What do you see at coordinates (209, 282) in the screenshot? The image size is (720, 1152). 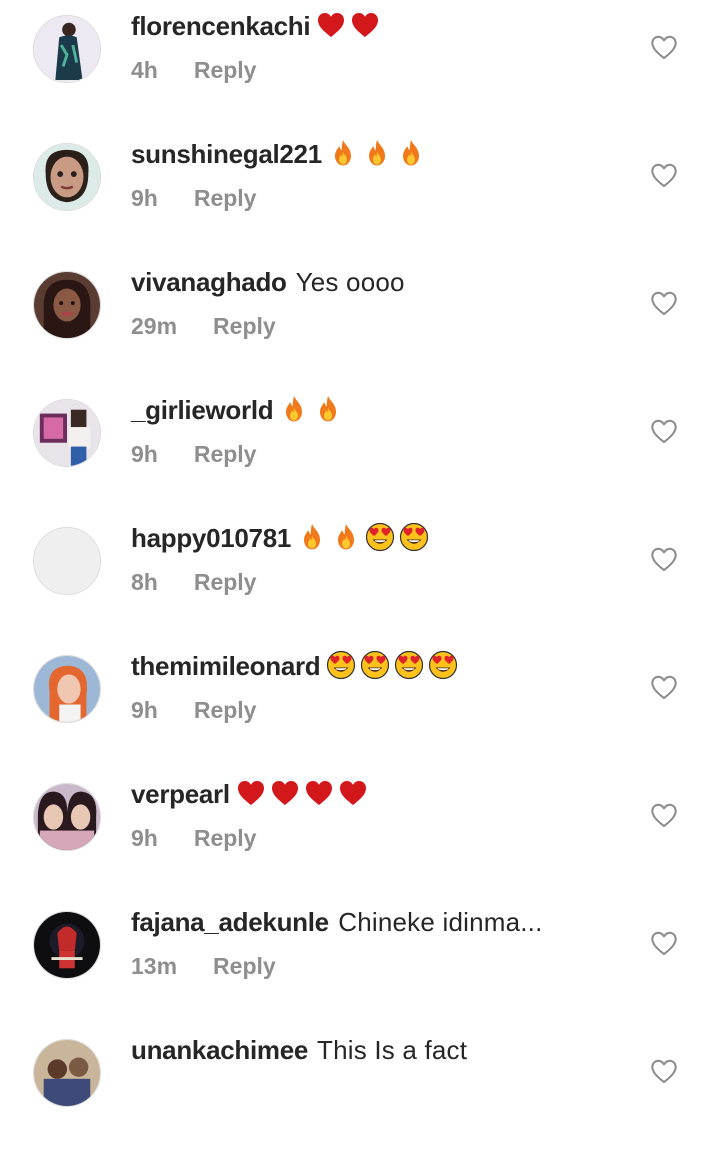 I see `comment-username: vivanaghado` at bounding box center [209, 282].